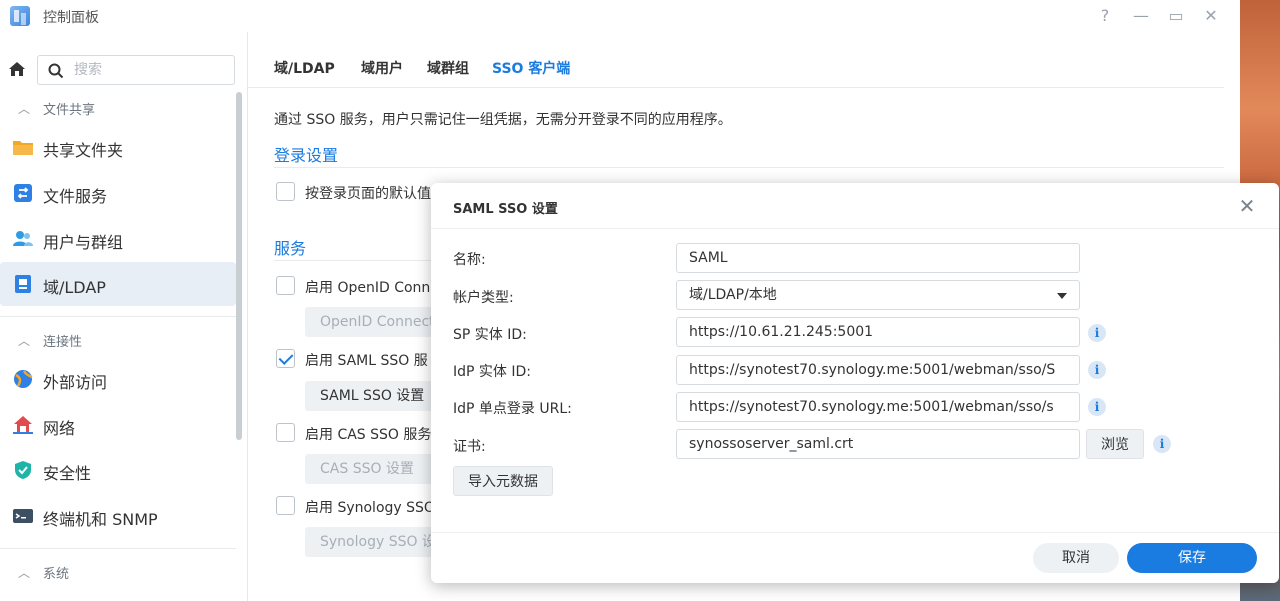  Describe the element at coordinates (512, 409) in the screenshot. I see `idp-sso-url-label: IdP 单点登录 URL:` at that location.